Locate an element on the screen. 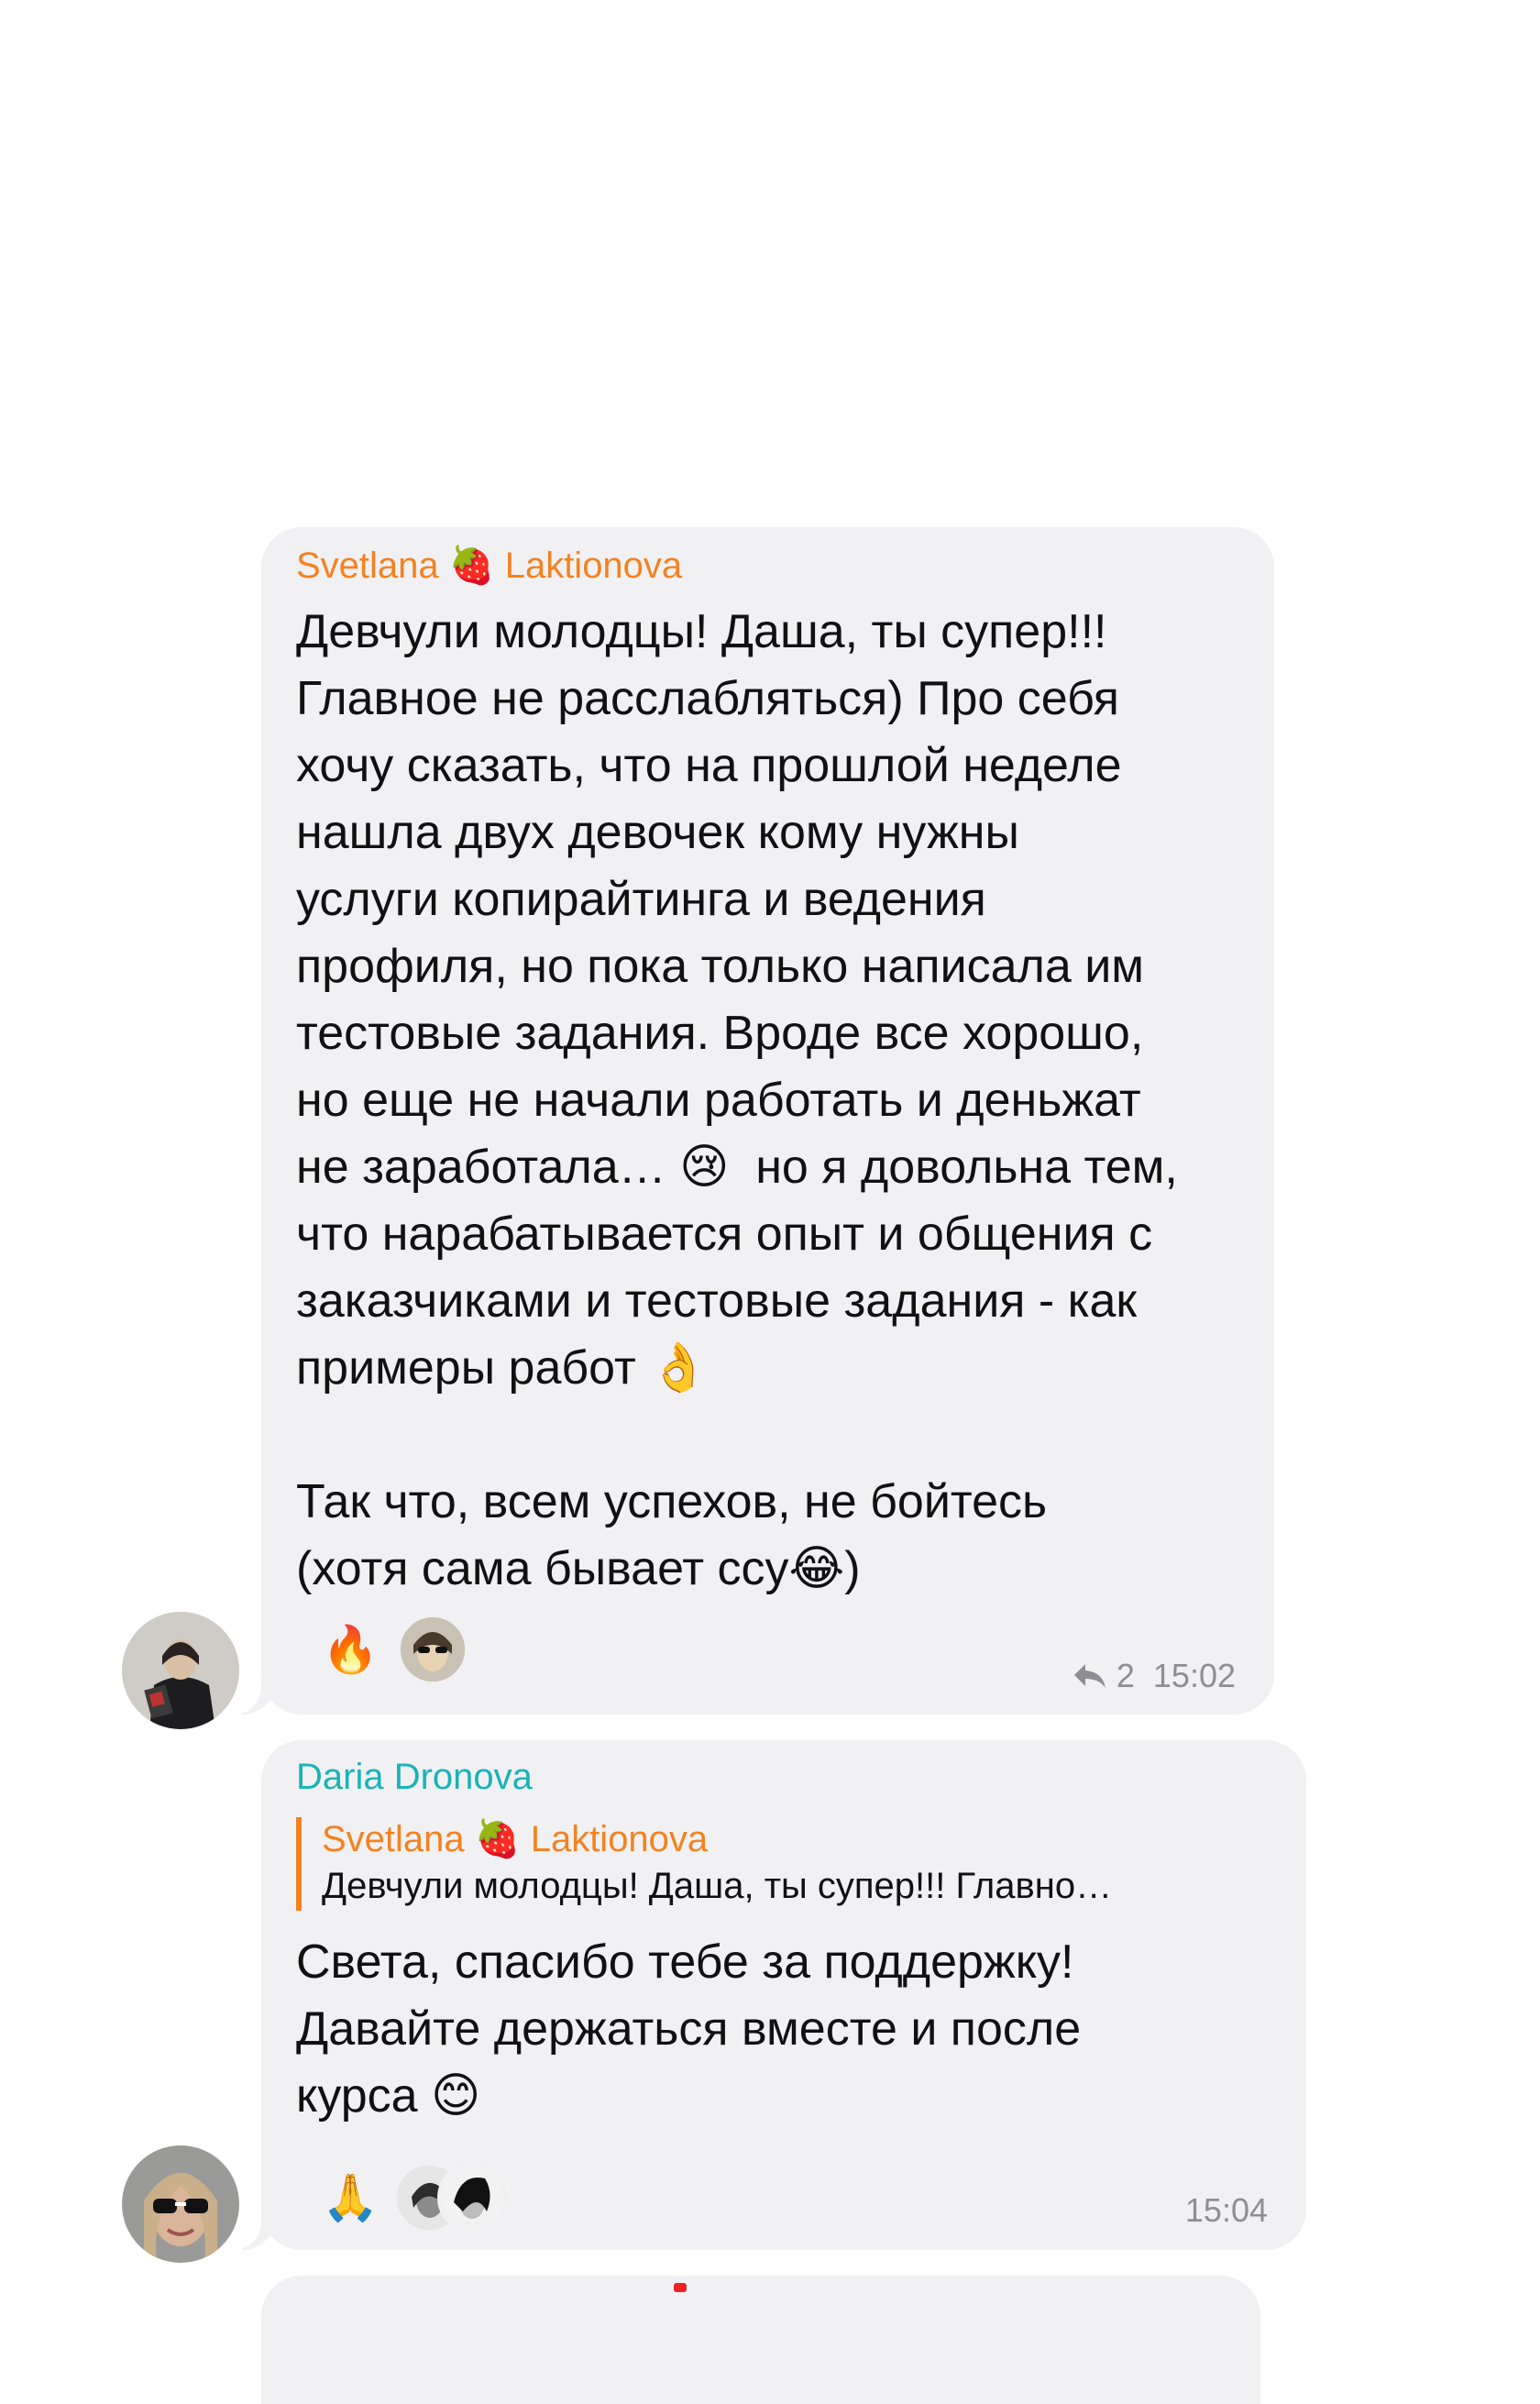  quote-sender: Svetlana 🍓 Laktionova is located at coordinates (515, 1839).